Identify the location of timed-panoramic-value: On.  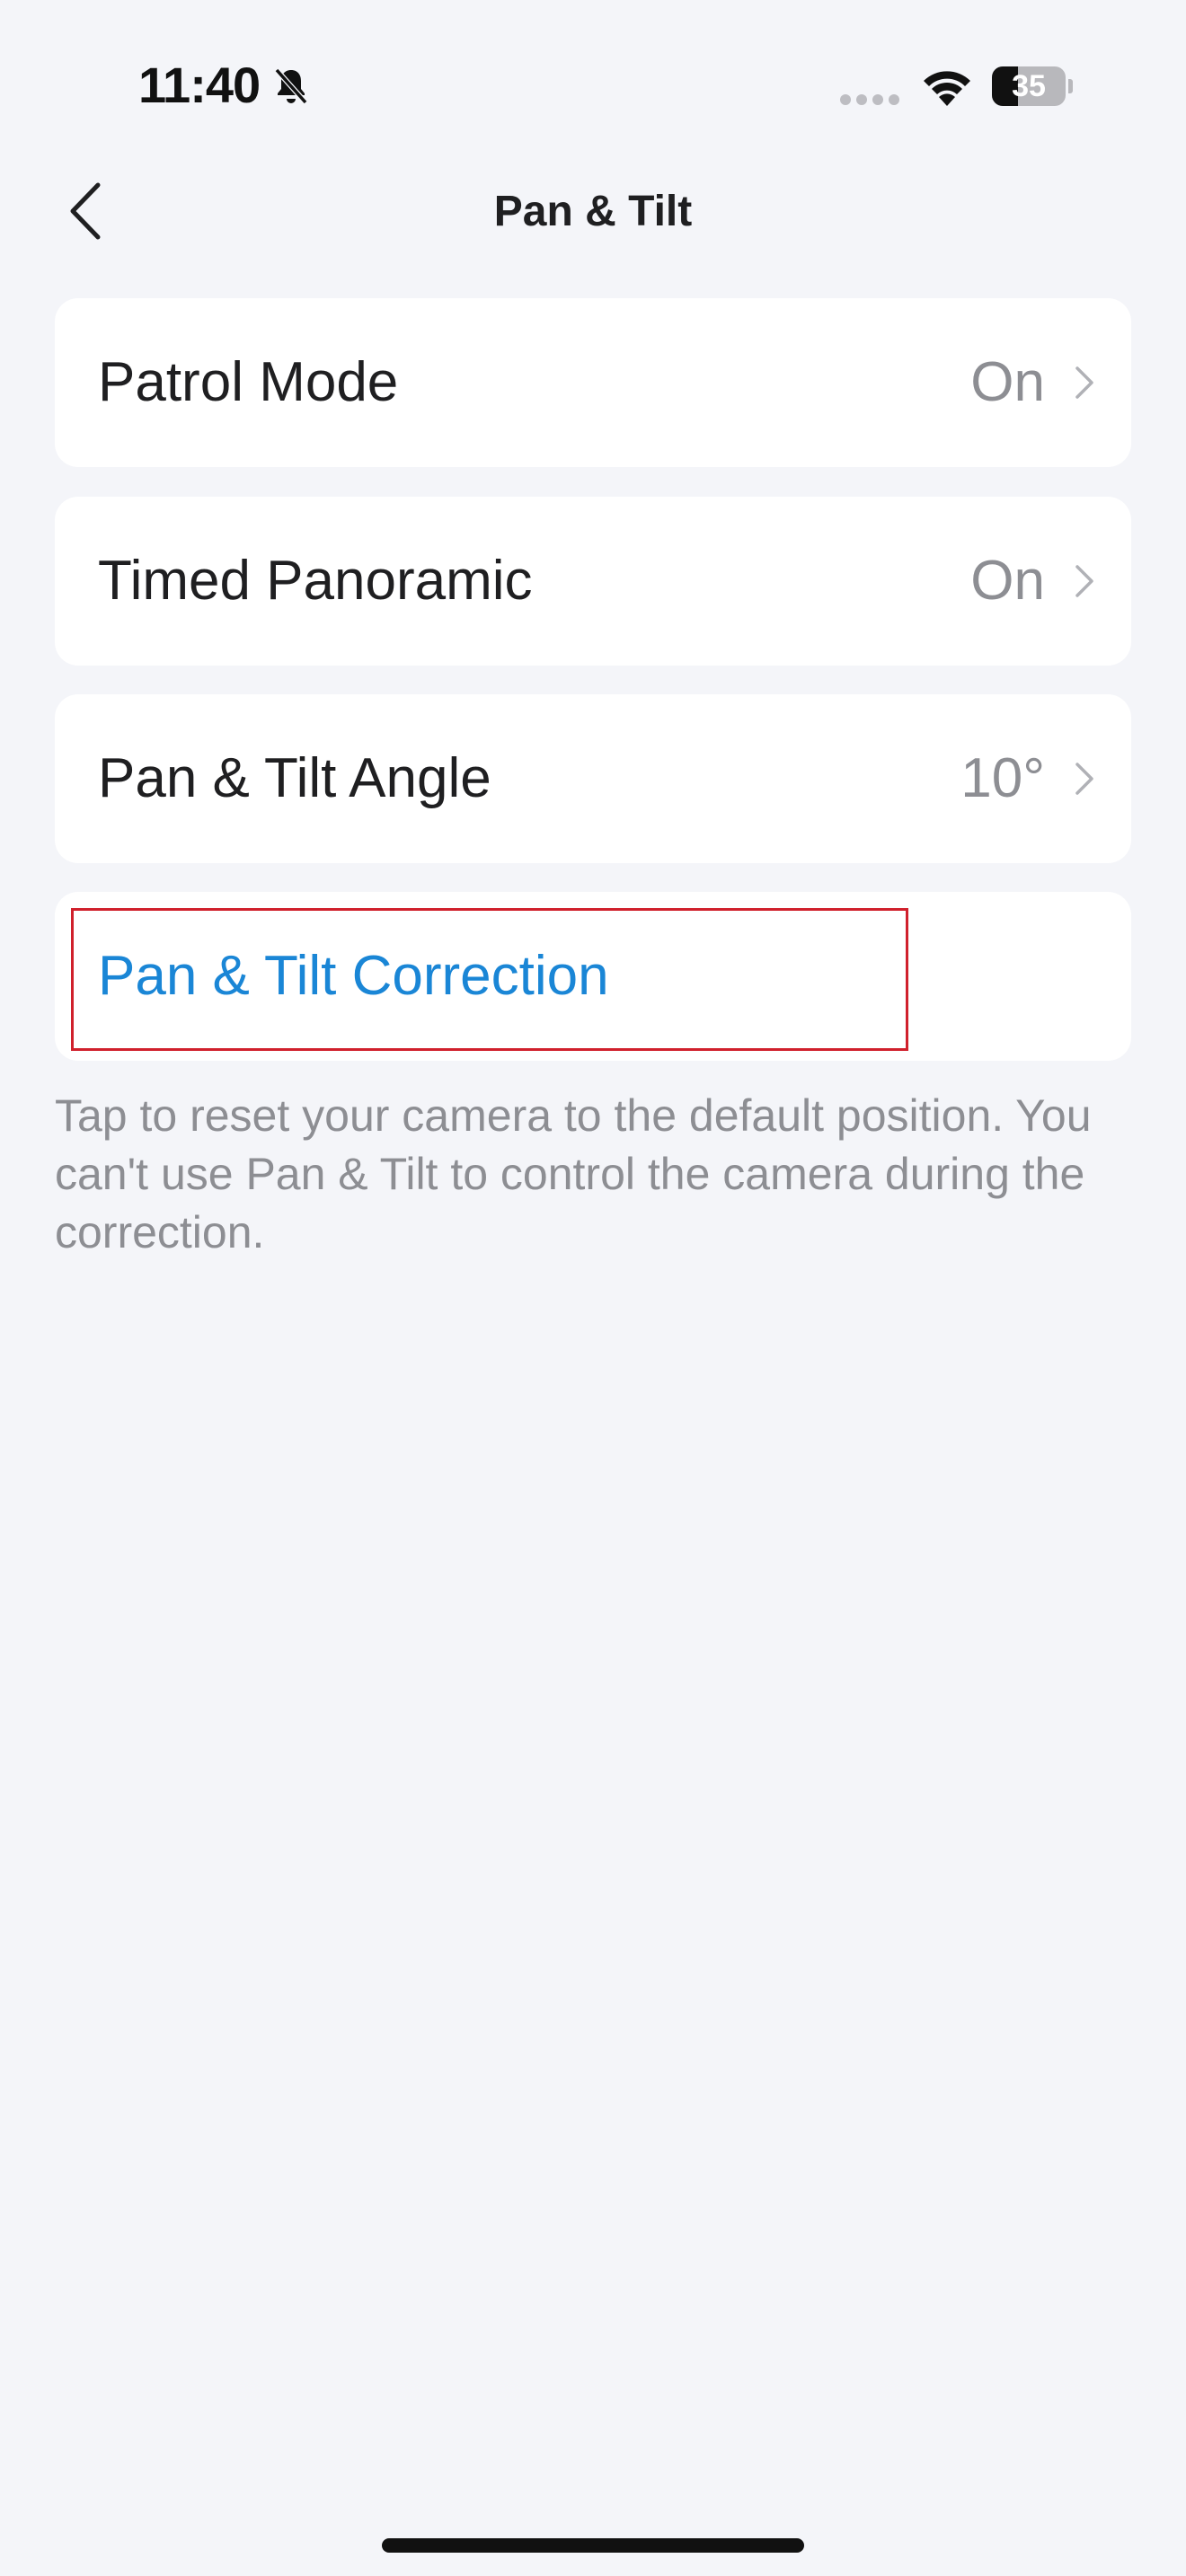
(1008, 581).